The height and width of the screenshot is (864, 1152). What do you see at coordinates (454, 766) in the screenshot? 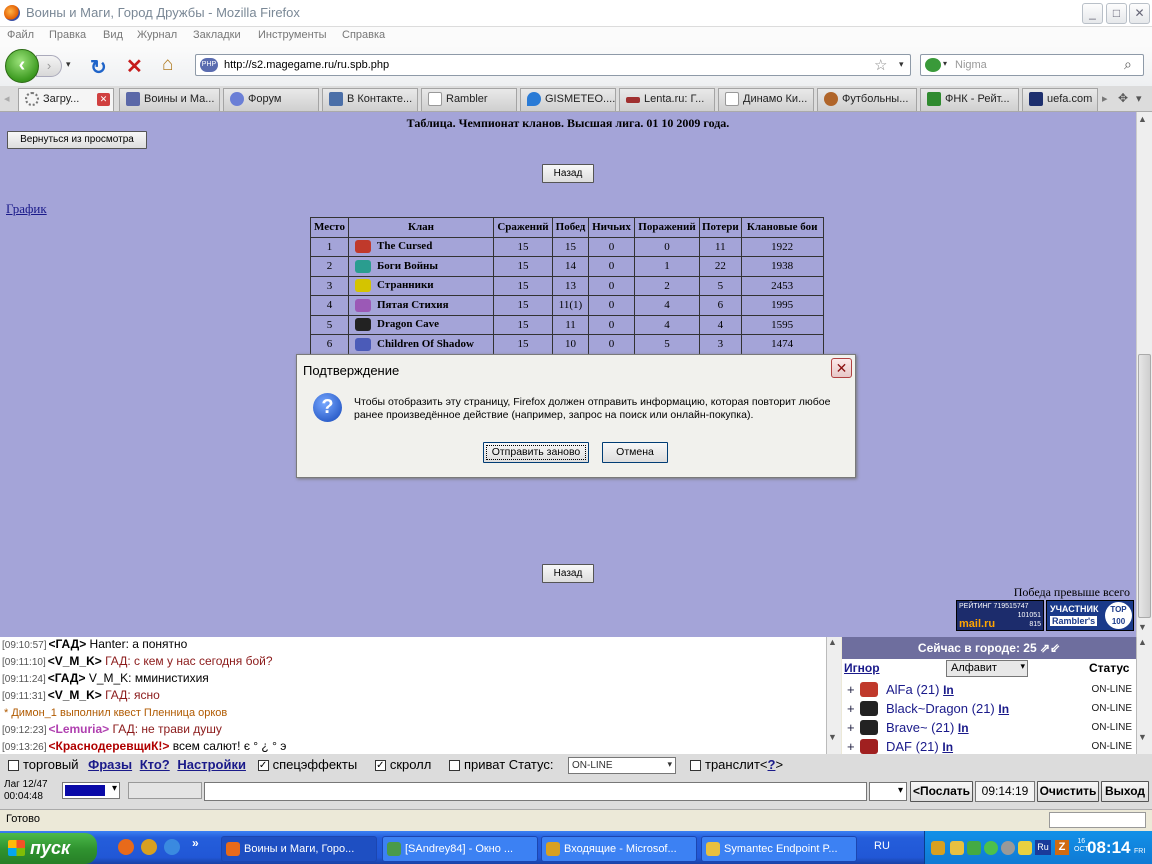
I see `private-checkbox` at bounding box center [454, 766].